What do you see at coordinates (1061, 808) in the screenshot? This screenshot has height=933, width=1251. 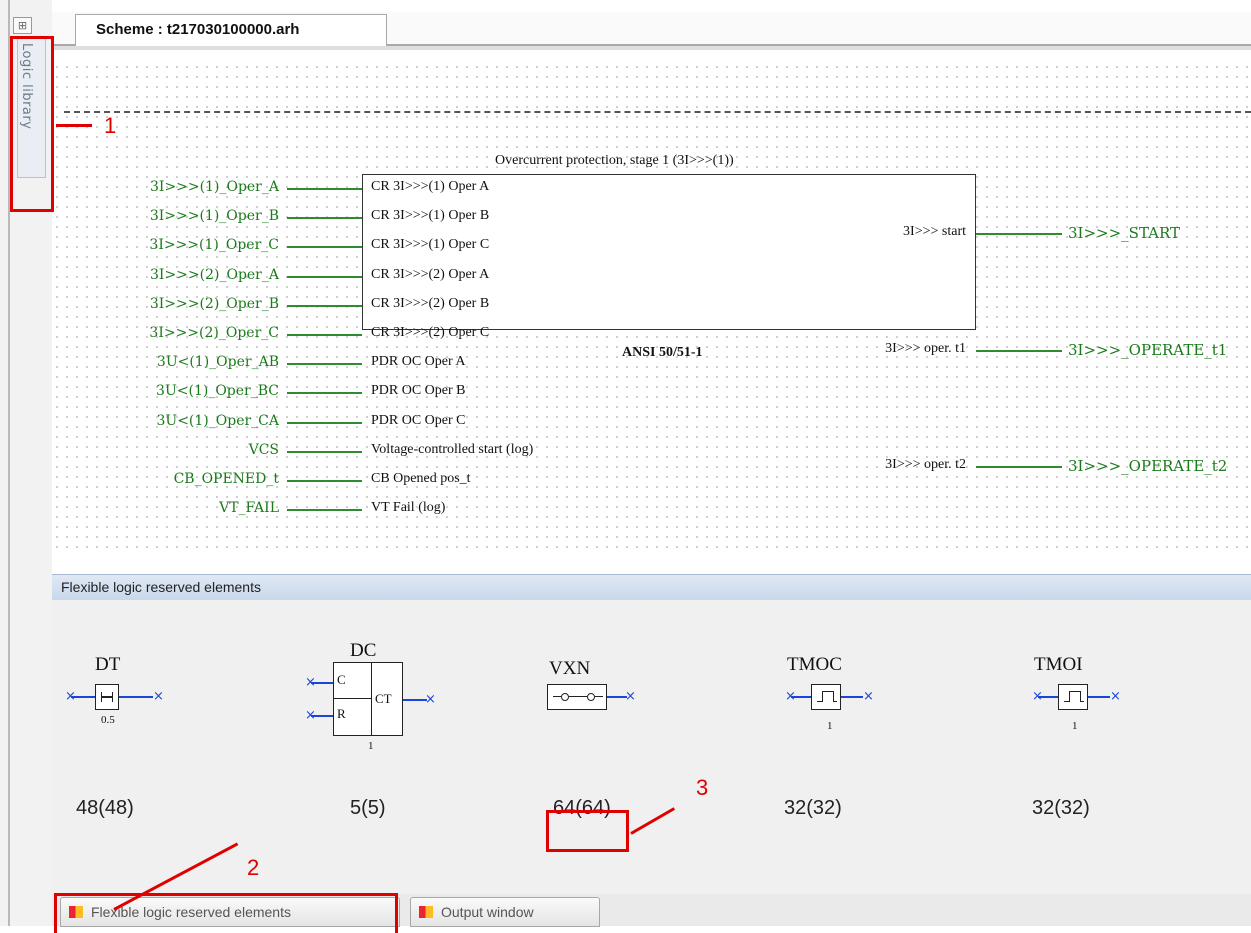 I see `element-count-tmoi: 32(32)` at bounding box center [1061, 808].